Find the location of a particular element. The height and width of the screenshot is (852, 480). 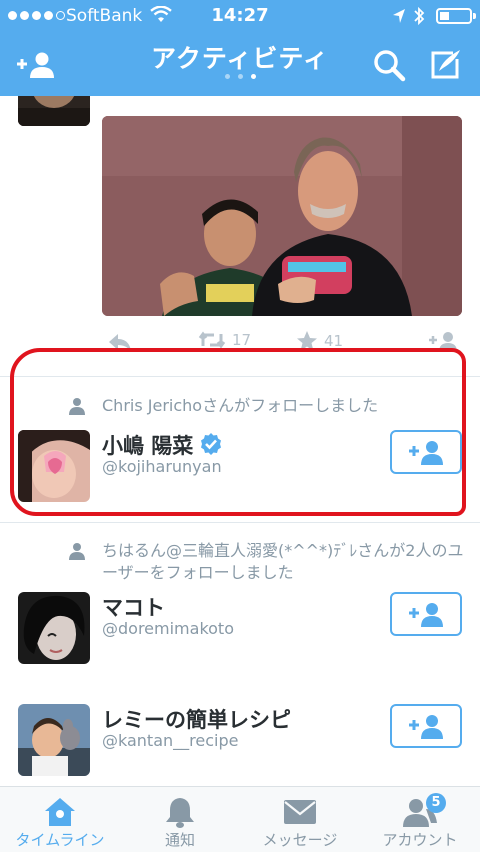

status-bar: SoftBank 14:27 is located at coordinates (240, 17).